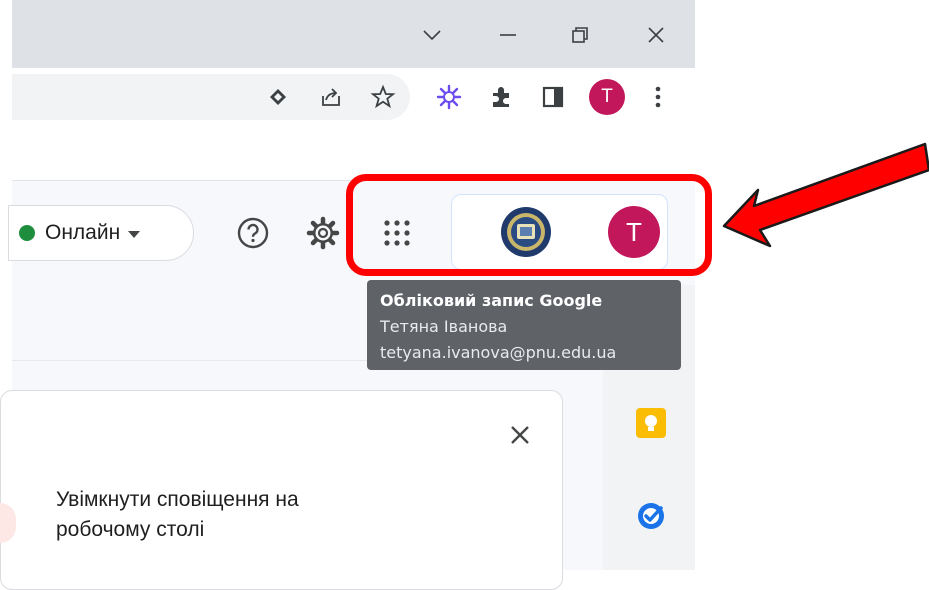  What do you see at coordinates (432, 35) in the screenshot?
I see `chevron-down-icon` at bounding box center [432, 35].